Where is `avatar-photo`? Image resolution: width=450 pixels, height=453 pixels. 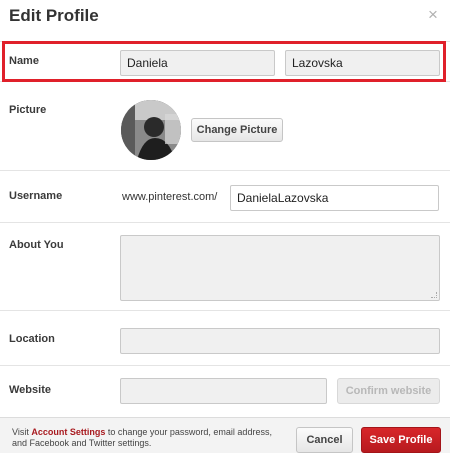
avatar-photo is located at coordinates (151, 130).